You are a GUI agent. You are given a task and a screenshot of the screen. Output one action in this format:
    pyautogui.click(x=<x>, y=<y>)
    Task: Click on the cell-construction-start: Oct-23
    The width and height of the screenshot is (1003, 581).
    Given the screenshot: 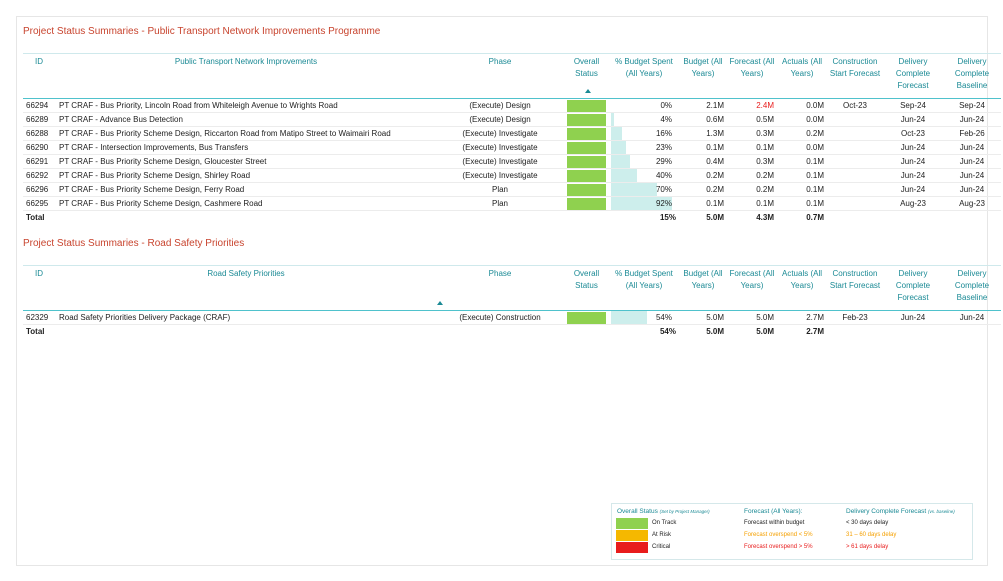 What is the action you would take?
    pyautogui.click(x=855, y=105)
    